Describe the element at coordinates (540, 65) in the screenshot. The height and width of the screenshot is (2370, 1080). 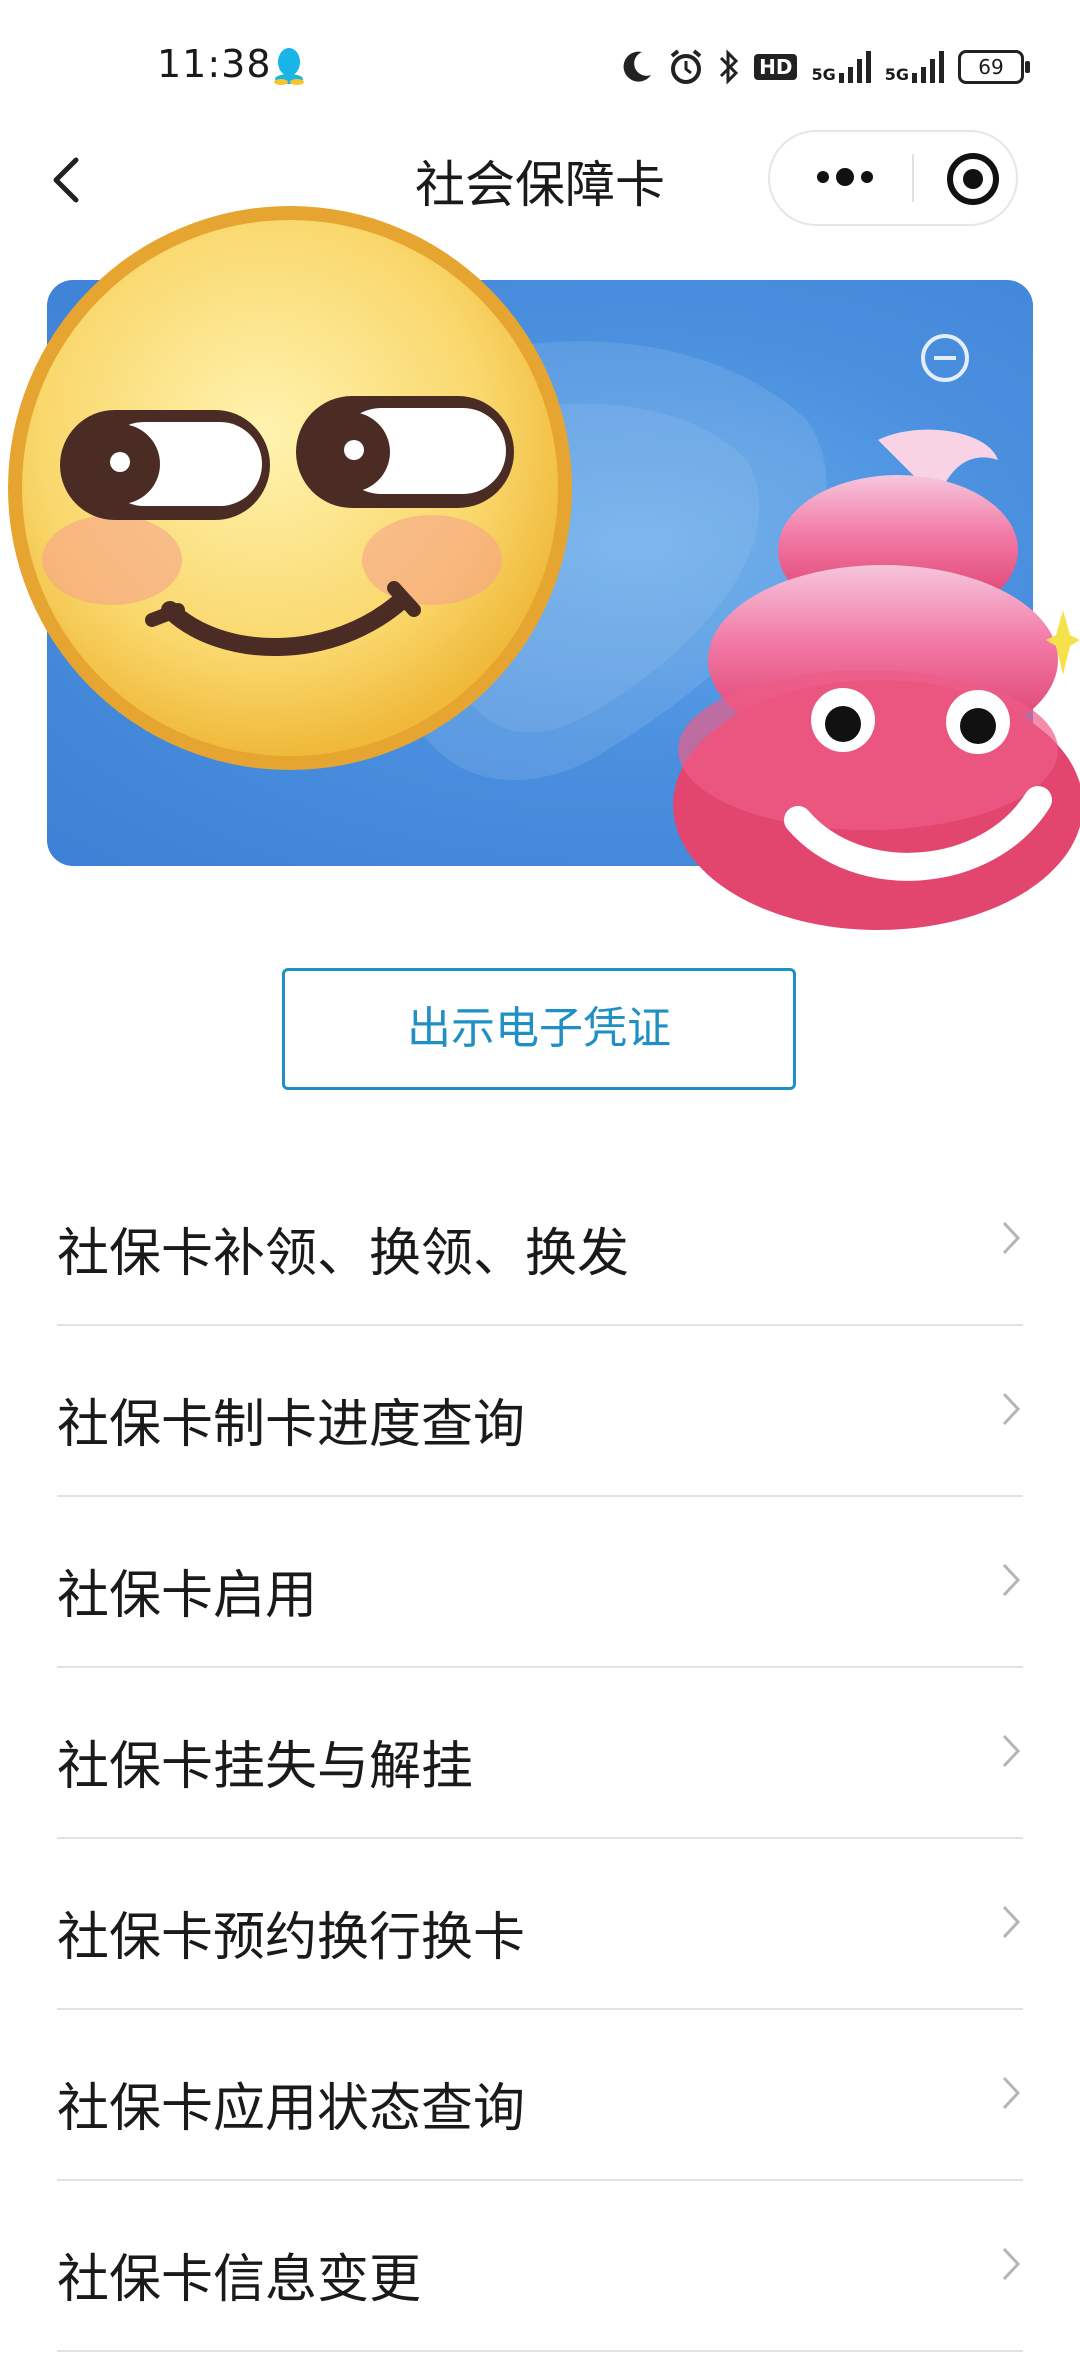
I see `status-bar: 11:38 HD 5G 5G 69` at that location.